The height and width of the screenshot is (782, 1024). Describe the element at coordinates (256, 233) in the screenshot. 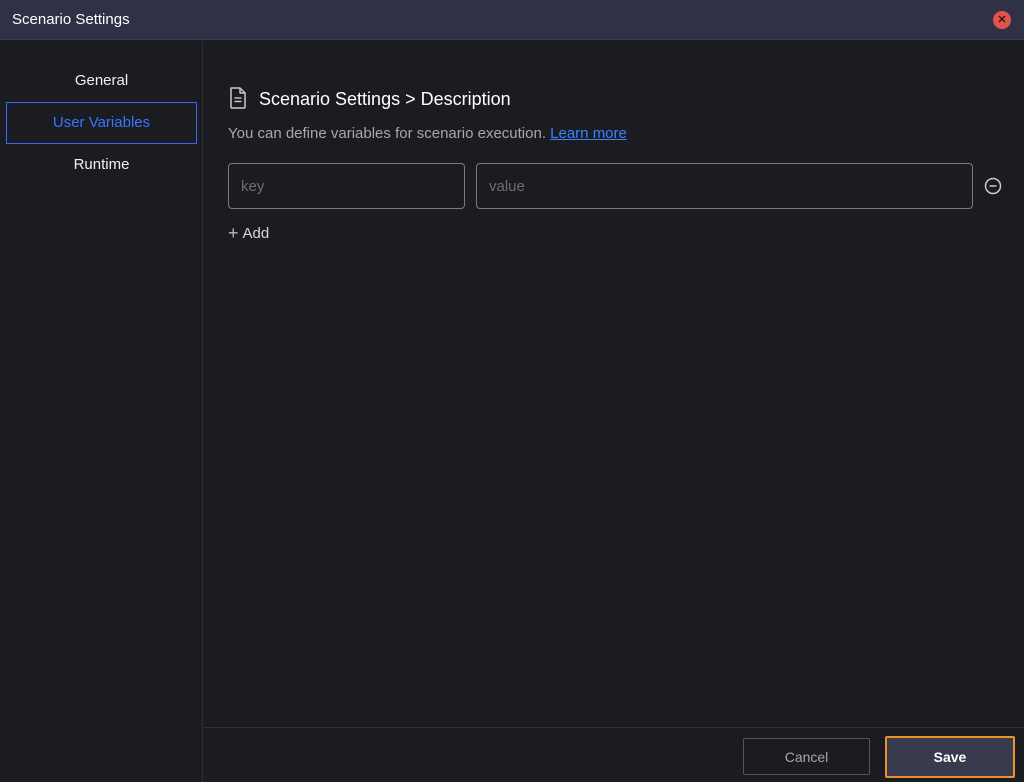

I see `add-variable-label: Add` at that location.